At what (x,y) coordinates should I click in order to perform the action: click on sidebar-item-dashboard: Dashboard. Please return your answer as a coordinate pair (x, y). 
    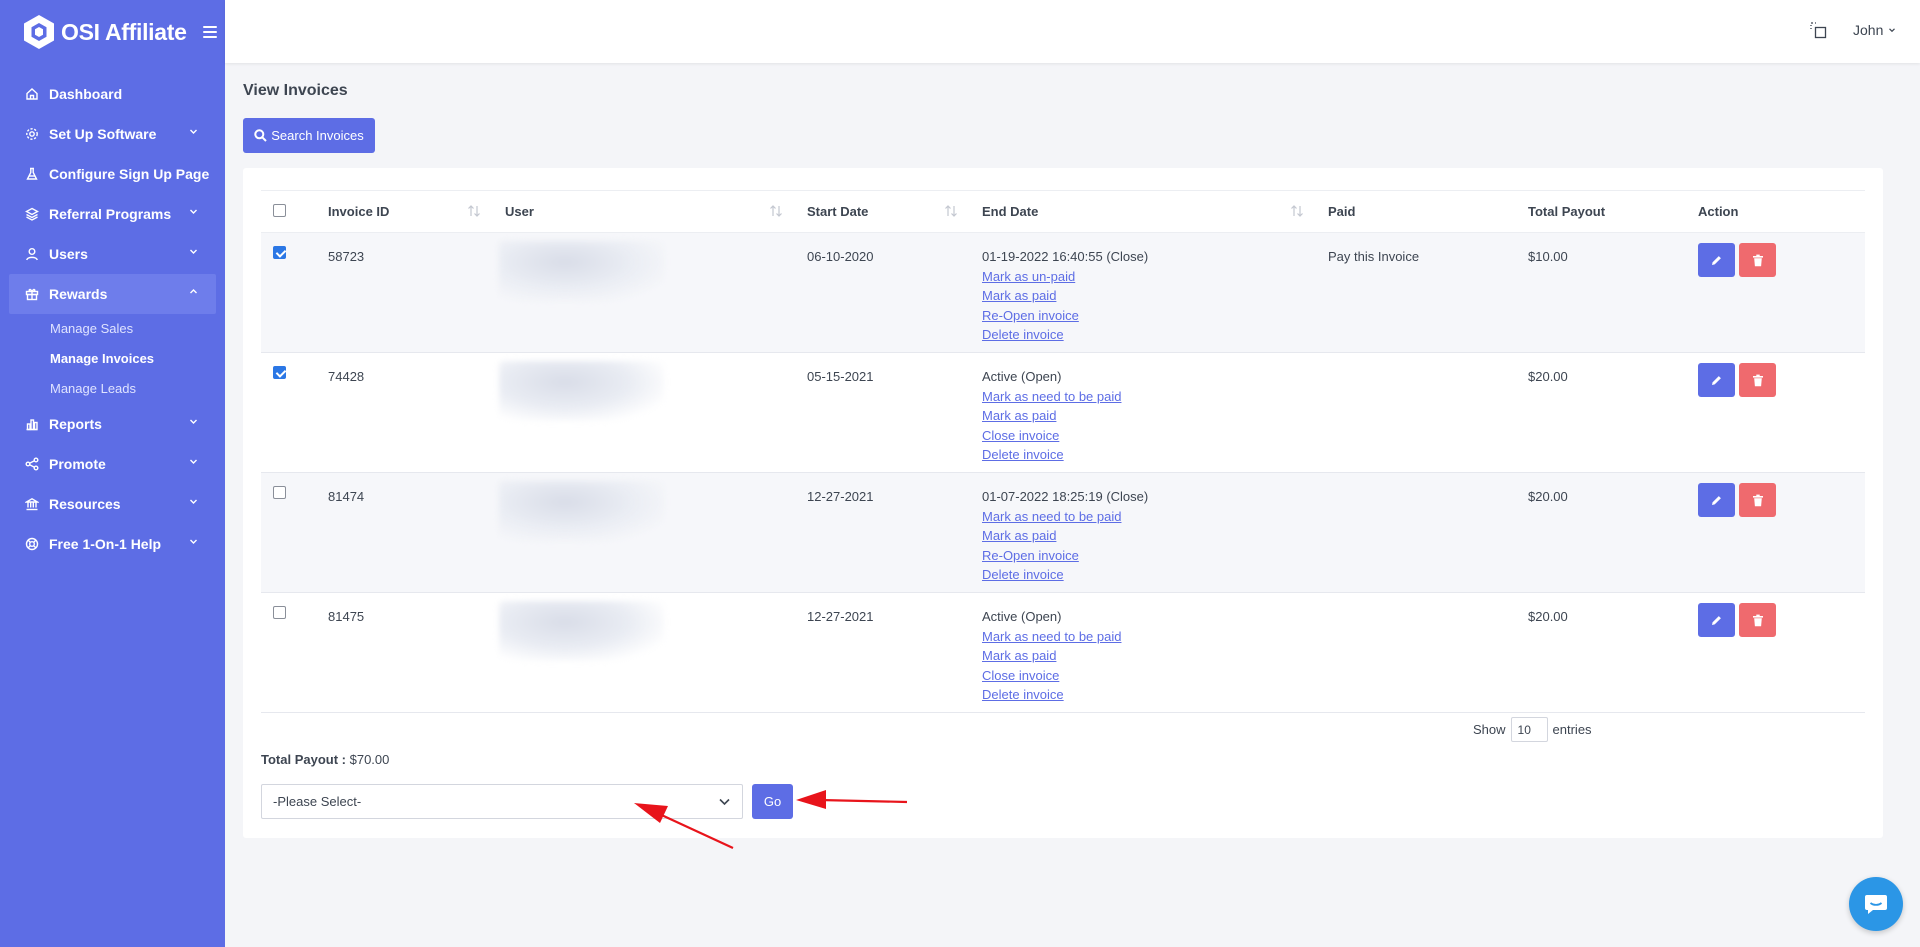
    Looking at the image, I should click on (112, 94).